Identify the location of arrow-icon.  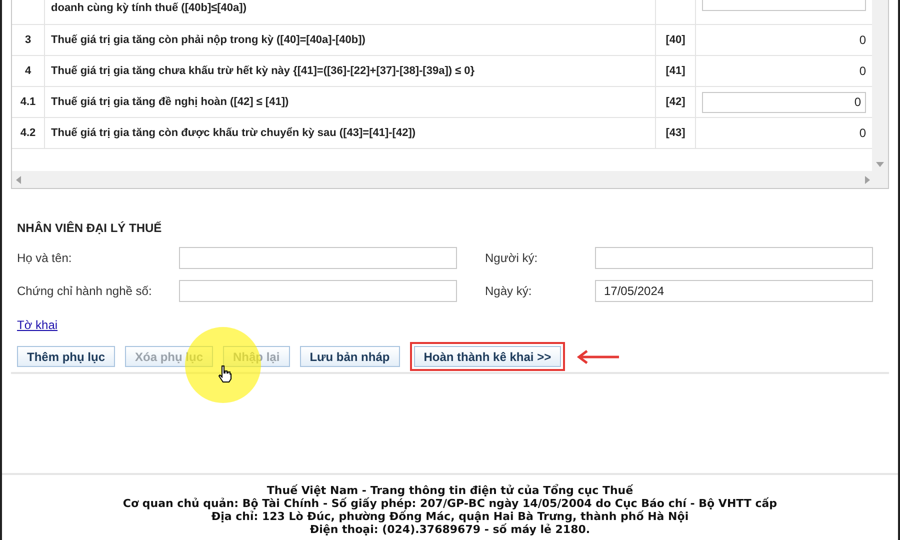
(597, 357).